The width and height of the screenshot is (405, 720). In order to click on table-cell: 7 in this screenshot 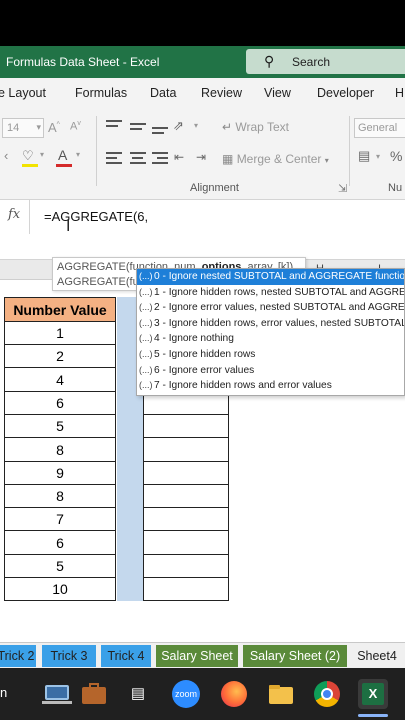, I will do `click(60, 520)`.